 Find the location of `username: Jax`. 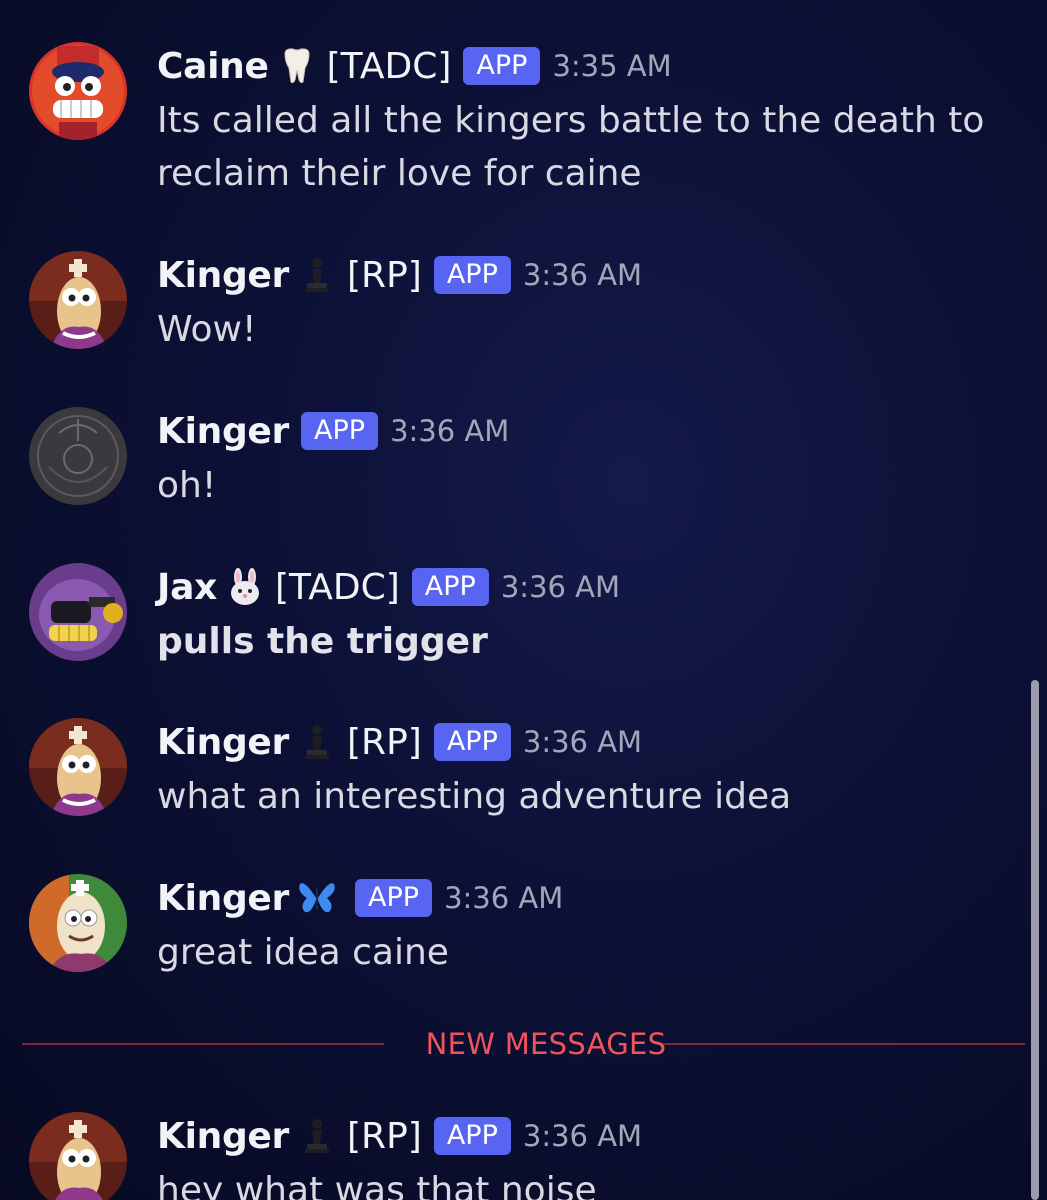

username: Jax is located at coordinates (187, 587).